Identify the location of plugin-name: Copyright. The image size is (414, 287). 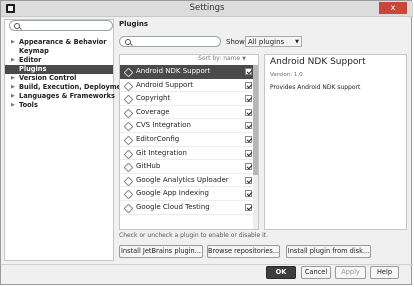
(153, 98).